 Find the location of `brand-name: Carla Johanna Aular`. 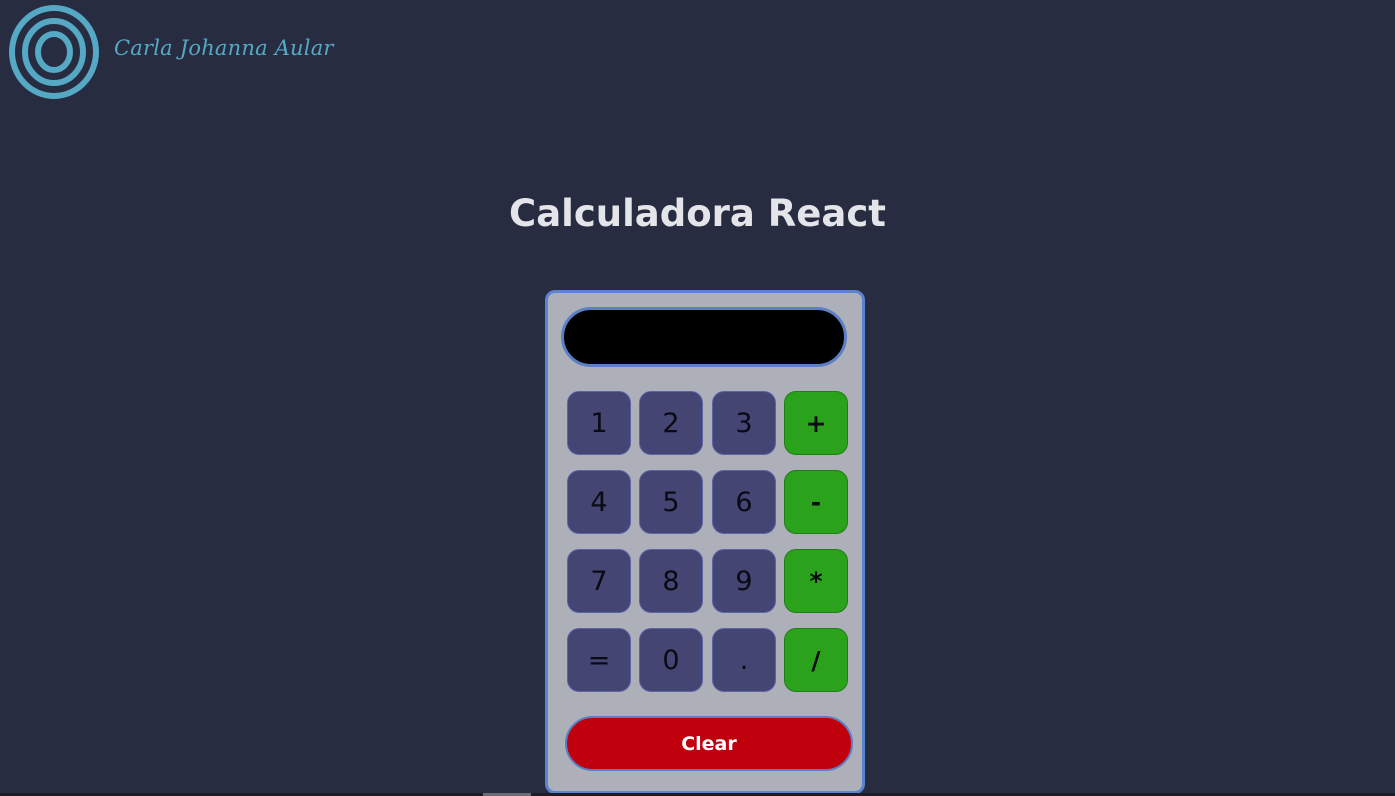

brand-name: Carla Johanna Aular is located at coordinates (224, 48).